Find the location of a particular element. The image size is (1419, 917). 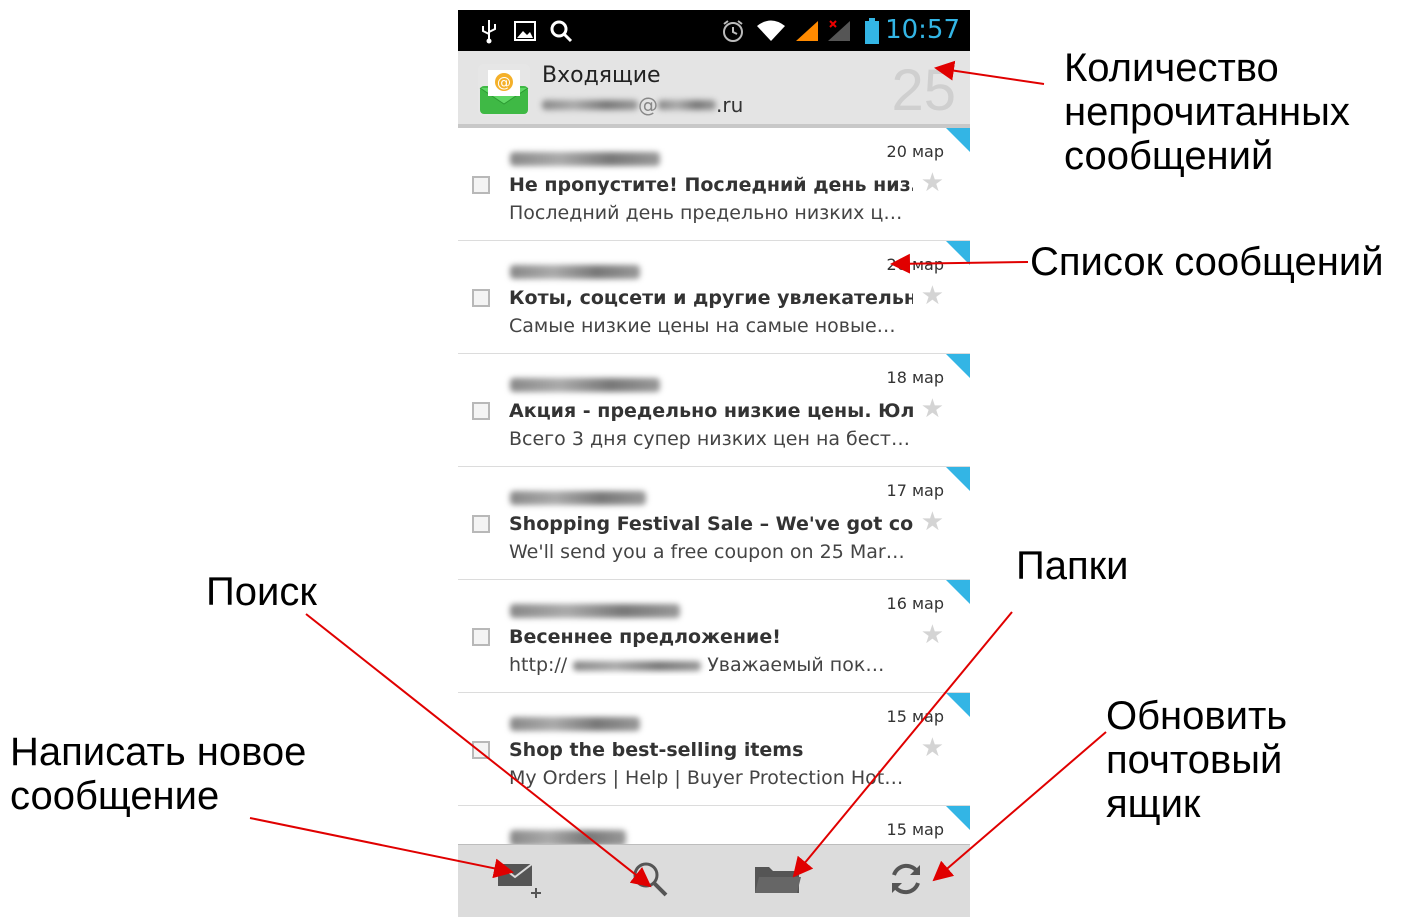

message-date: 17 мар is located at coordinates (915, 490).